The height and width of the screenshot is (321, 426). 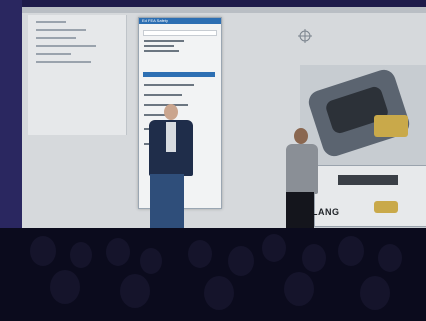 What do you see at coordinates (179, 74) in the screenshot?
I see `dialog-primary-button` at bounding box center [179, 74].